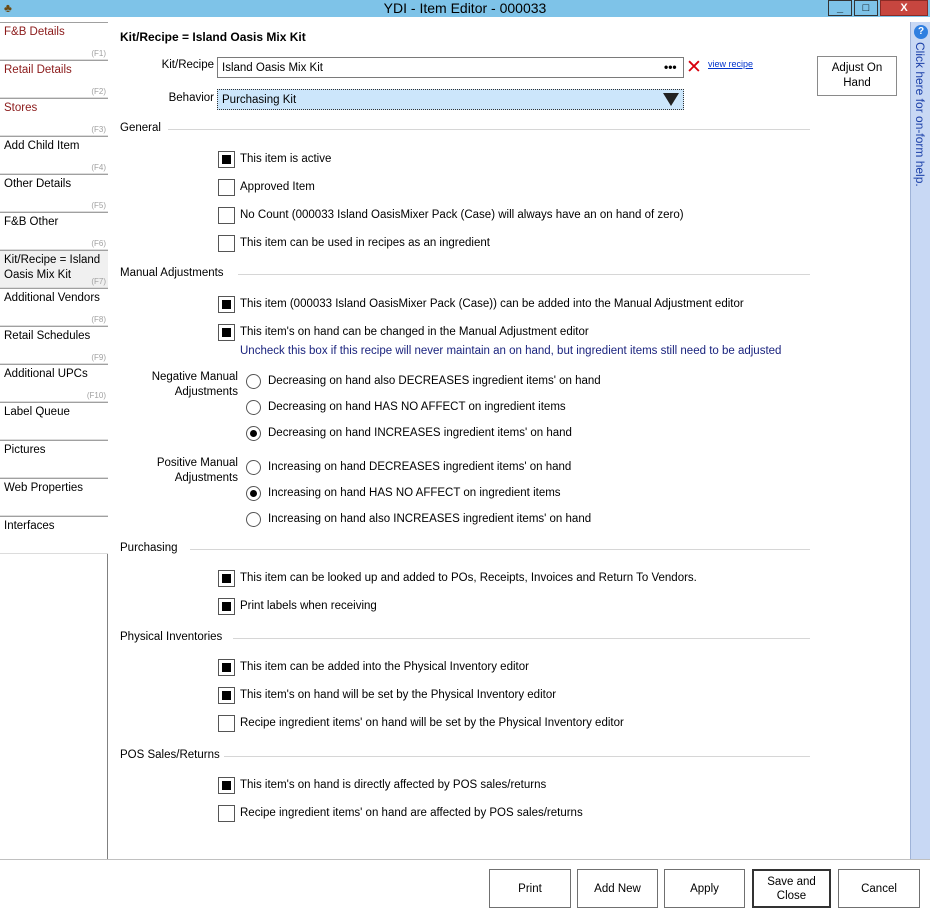 The image size is (930, 917). What do you see at coordinates (226, 667) in the screenshot?
I see `physical-add-checkbox` at bounding box center [226, 667].